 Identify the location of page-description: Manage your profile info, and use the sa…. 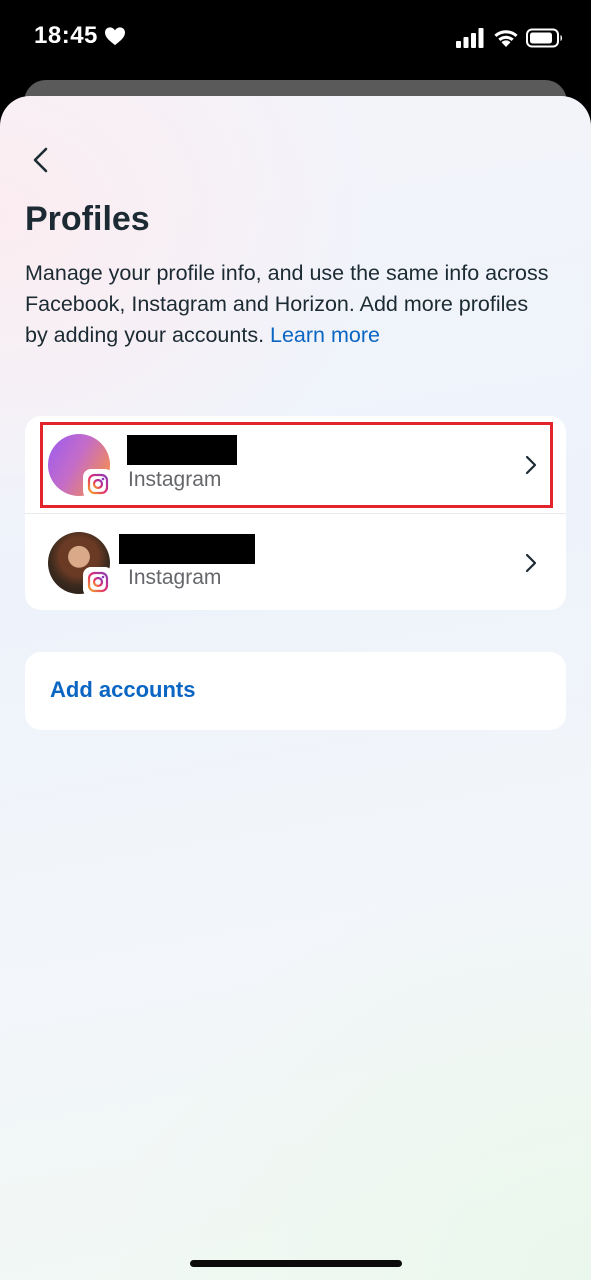
(290, 304).